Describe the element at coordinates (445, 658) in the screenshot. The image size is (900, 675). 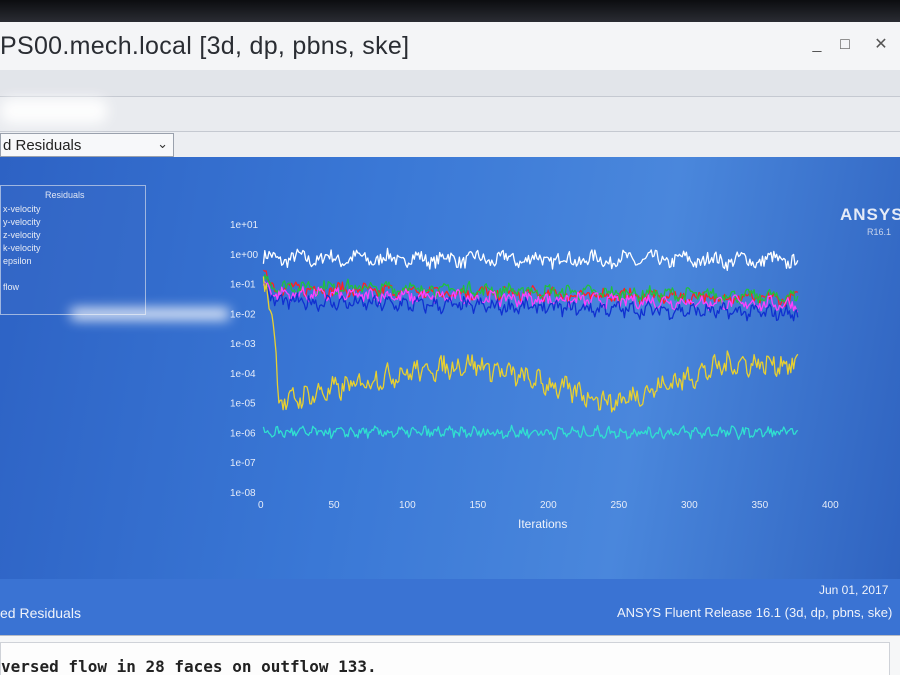
I see `console-text-area: versed flow in 28 faces on outflow 133.` at that location.